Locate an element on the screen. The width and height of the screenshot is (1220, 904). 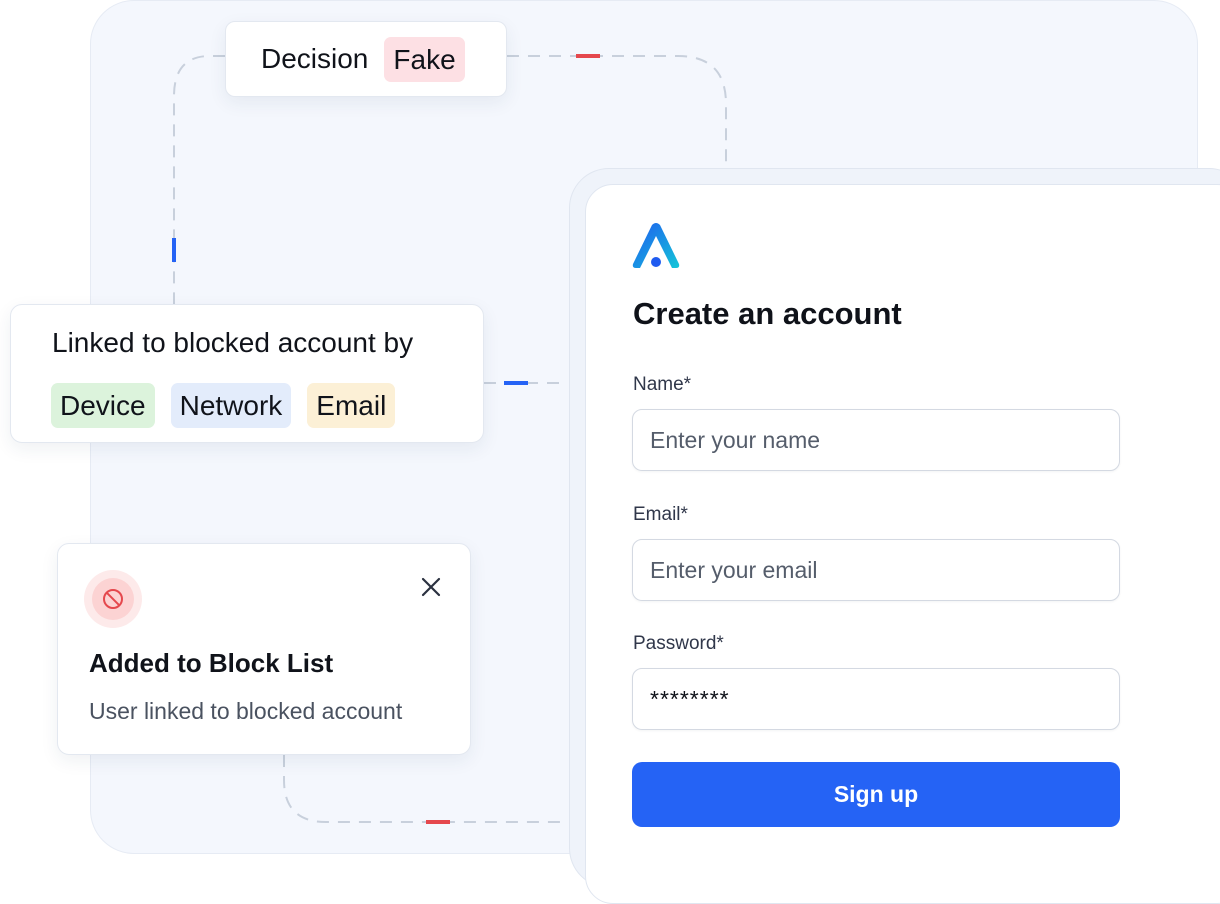
email-label: Email* is located at coordinates (660, 514).